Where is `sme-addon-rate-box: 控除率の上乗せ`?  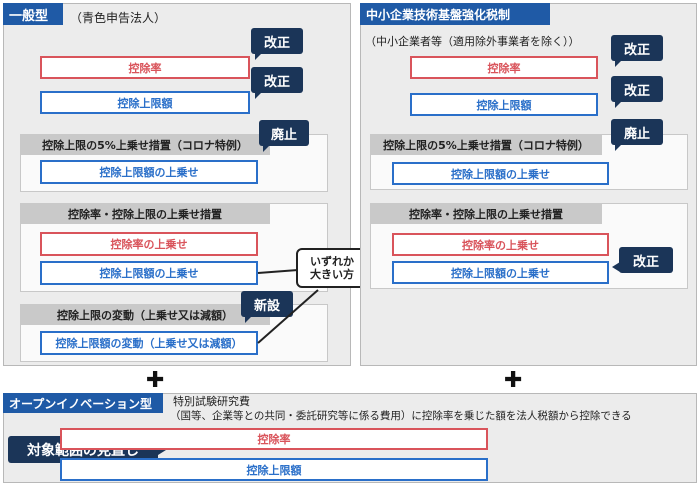
sme-addon-rate-box: 控除率の上乗せ is located at coordinates (500, 244).